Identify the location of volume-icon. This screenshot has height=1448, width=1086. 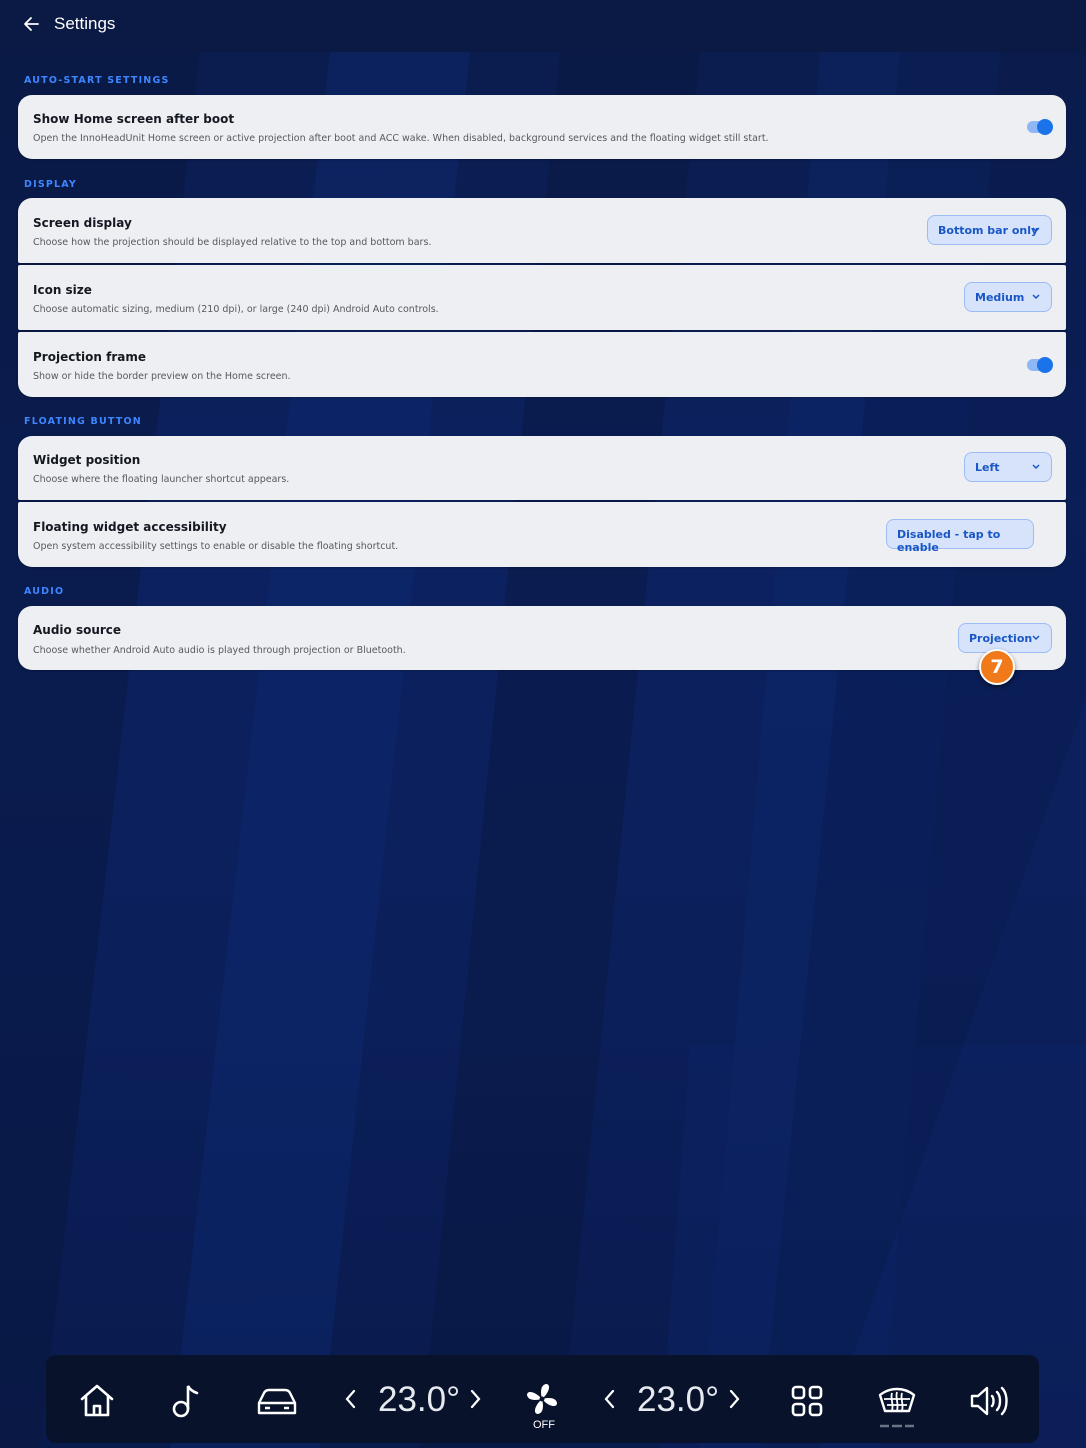
(988, 1401).